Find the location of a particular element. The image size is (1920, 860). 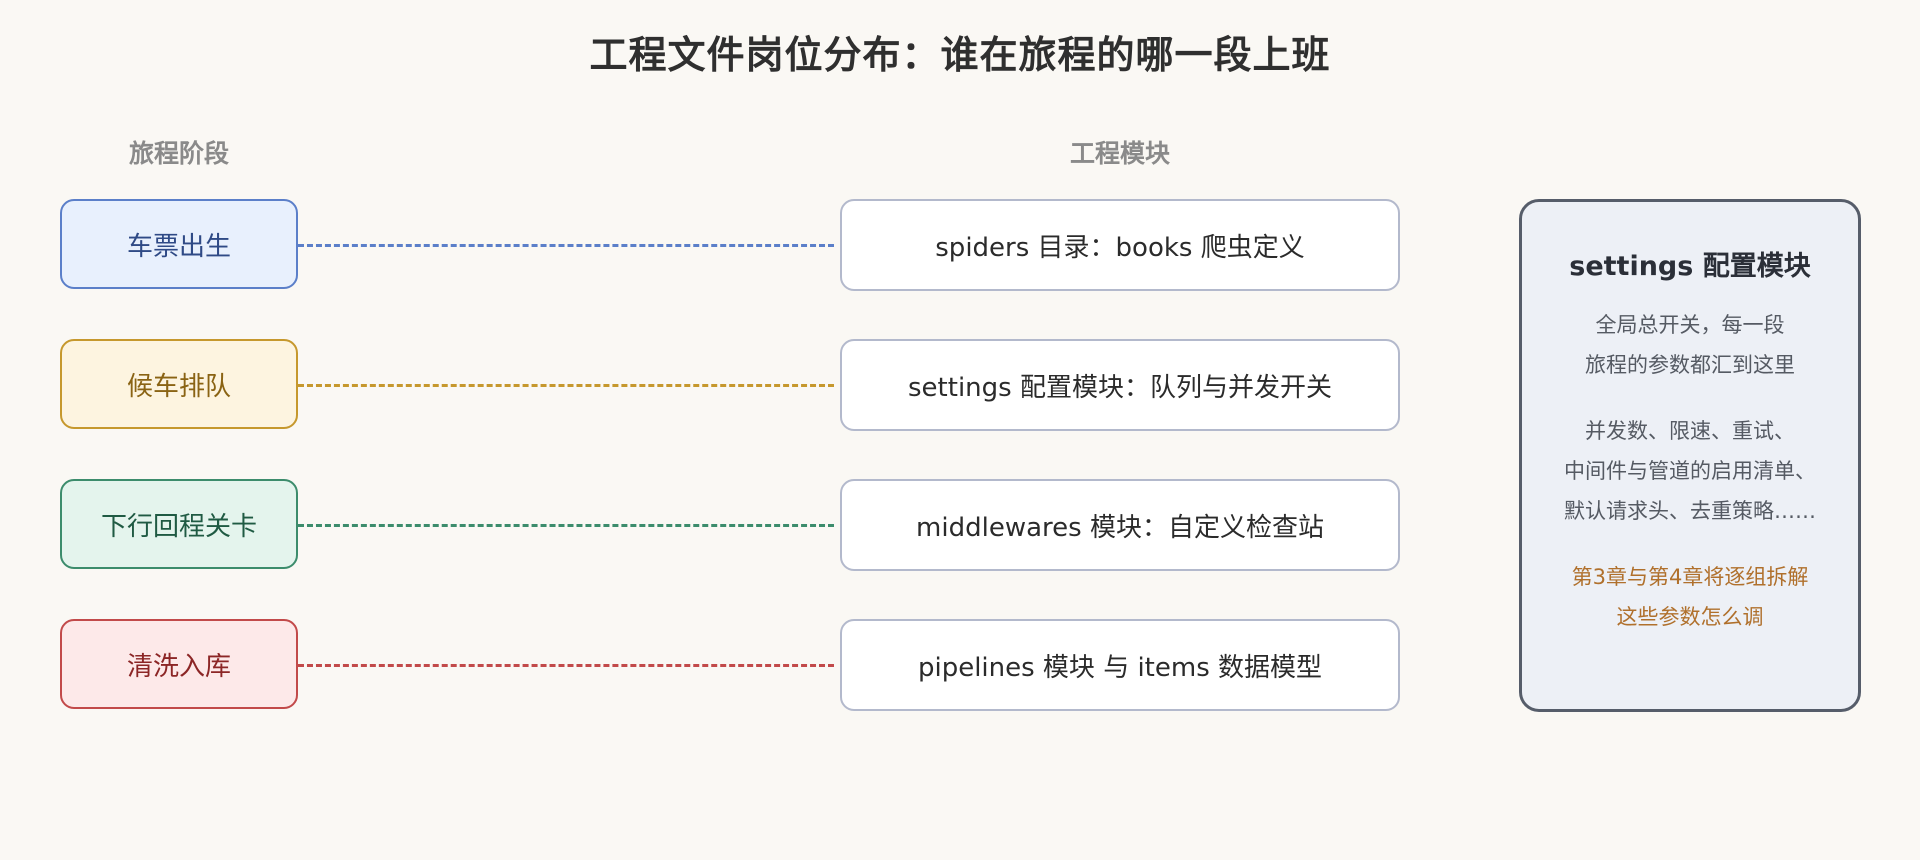

callout-text: 旅程的参数都汇到这里 is located at coordinates (1690, 365).